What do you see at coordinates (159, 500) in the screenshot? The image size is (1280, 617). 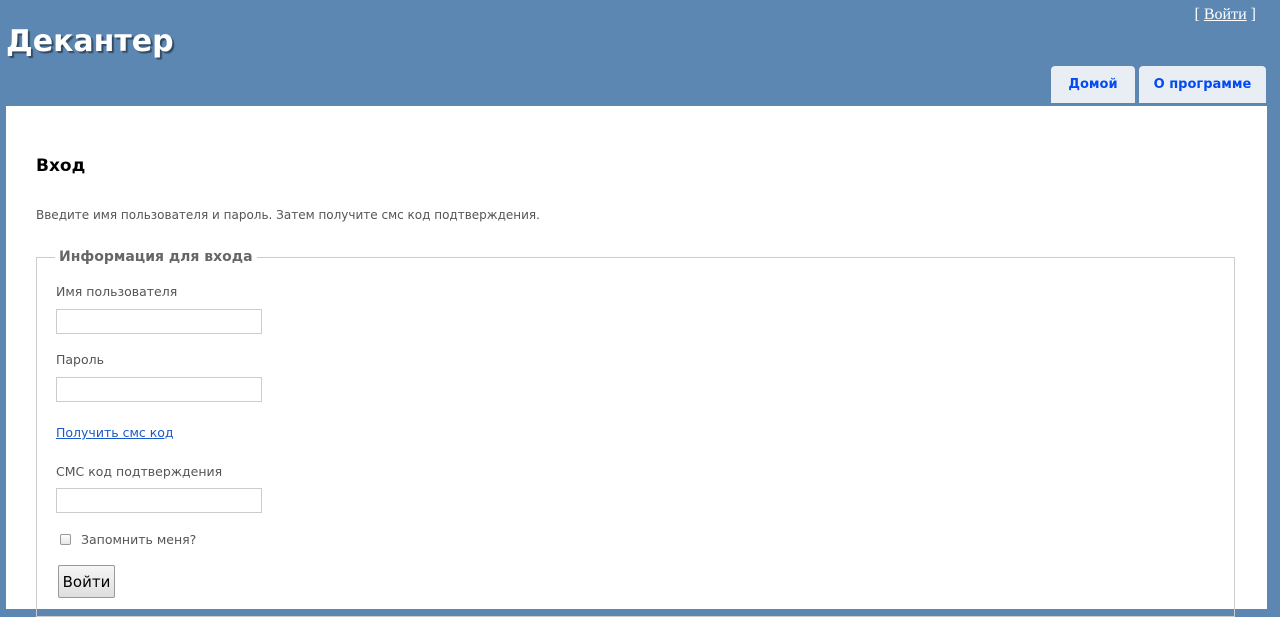 I see `sms-code-input` at bounding box center [159, 500].